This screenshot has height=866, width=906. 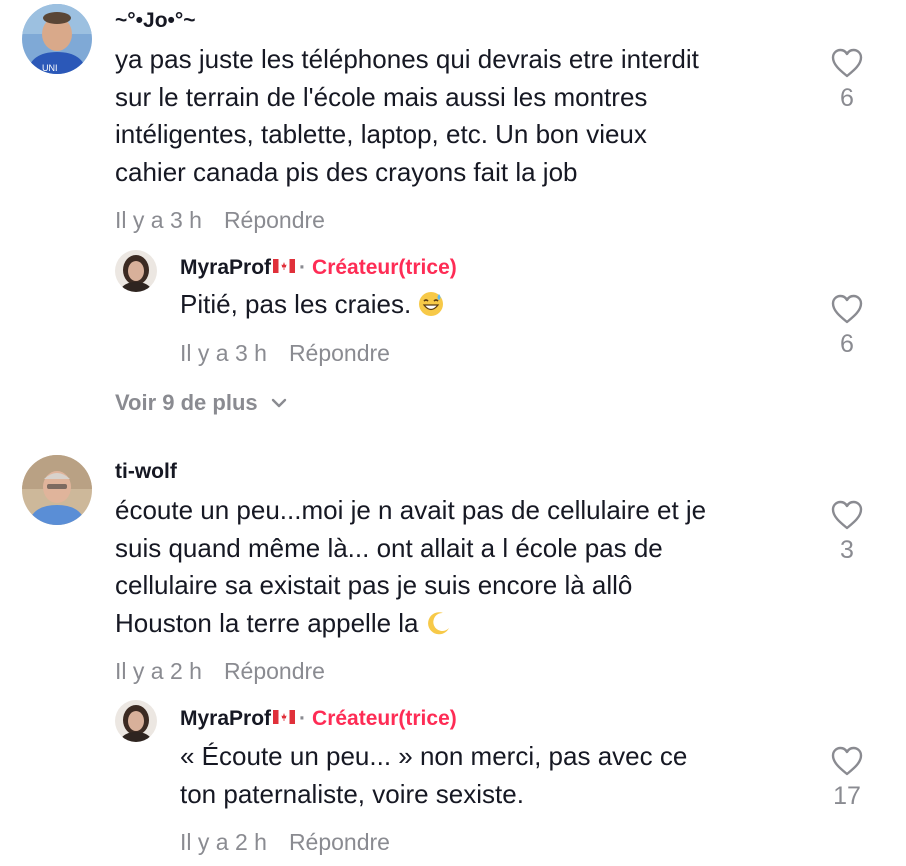 I want to click on reply-text: Pitié, pas les craies., so click(x=312, y=305).